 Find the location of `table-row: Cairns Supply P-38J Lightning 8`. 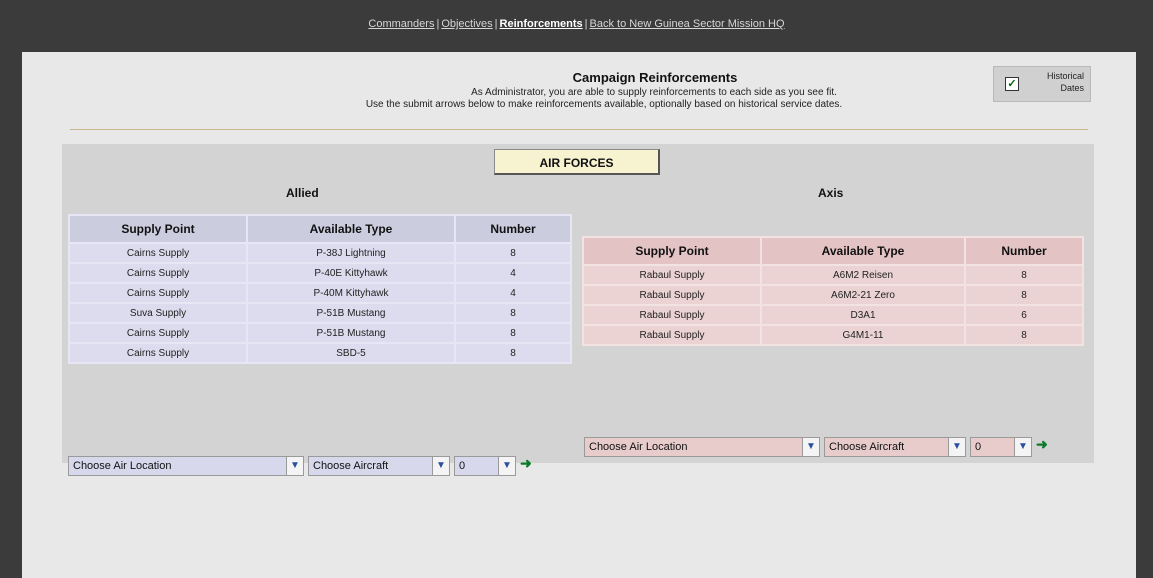

table-row: Cairns Supply P-38J Lightning 8 is located at coordinates (320, 253).